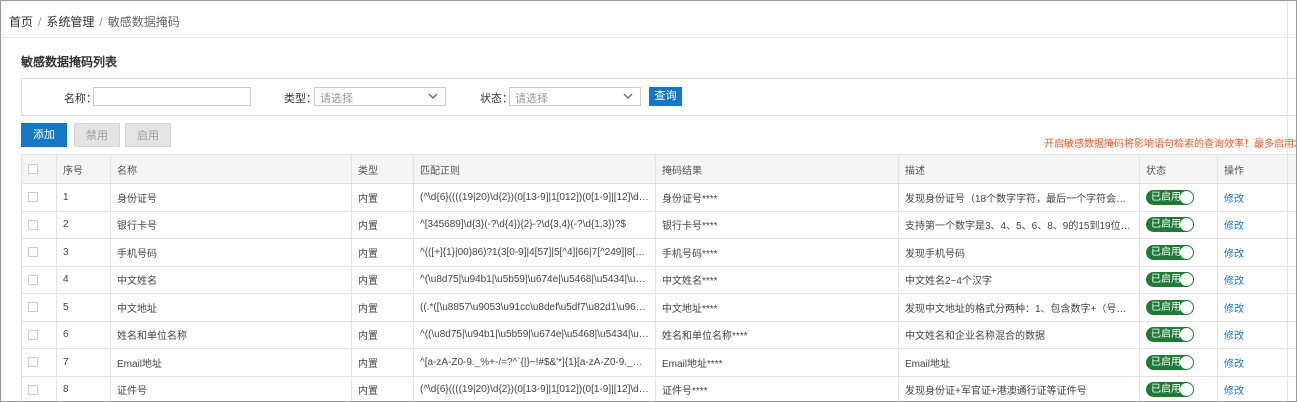 This screenshot has width=1297, height=402. I want to click on name-filter-input, so click(172, 96).